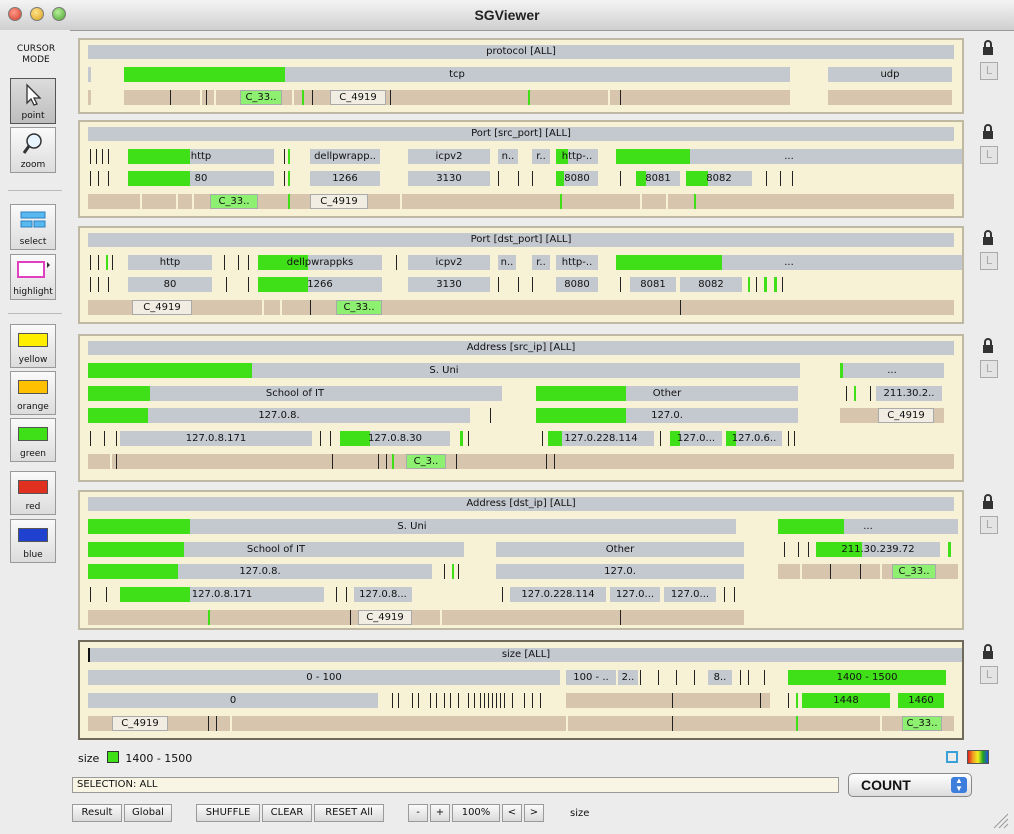 This screenshot has height=834, width=1014. What do you see at coordinates (591, 677) in the screenshot?
I see `category-bar-100: 100 - ..` at bounding box center [591, 677].